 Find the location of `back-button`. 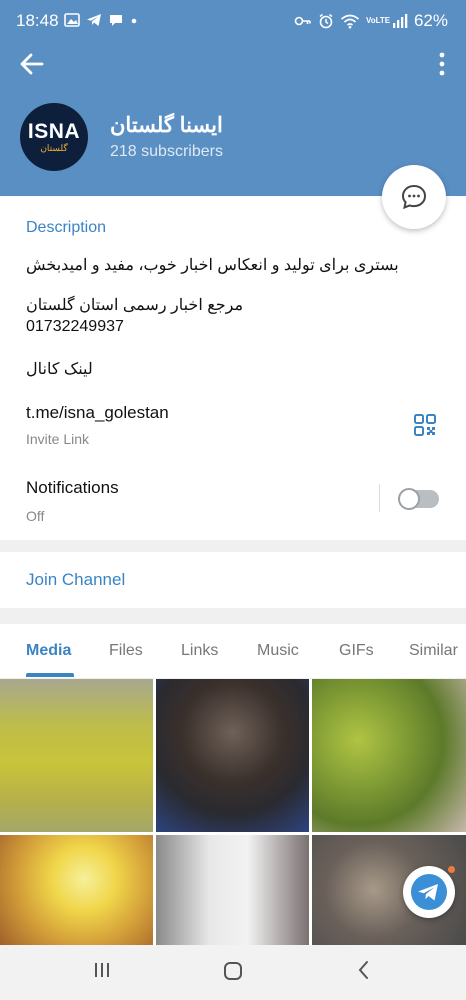

back-button is located at coordinates (32, 64).